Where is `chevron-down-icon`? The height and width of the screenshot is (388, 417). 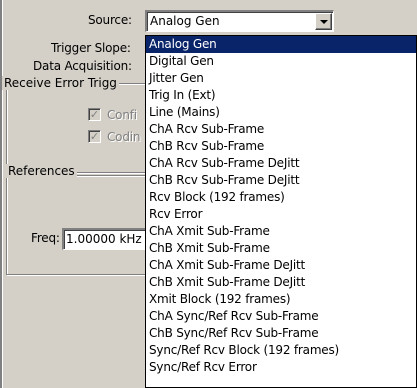
chevron-down-icon is located at coordinates (324, 22).